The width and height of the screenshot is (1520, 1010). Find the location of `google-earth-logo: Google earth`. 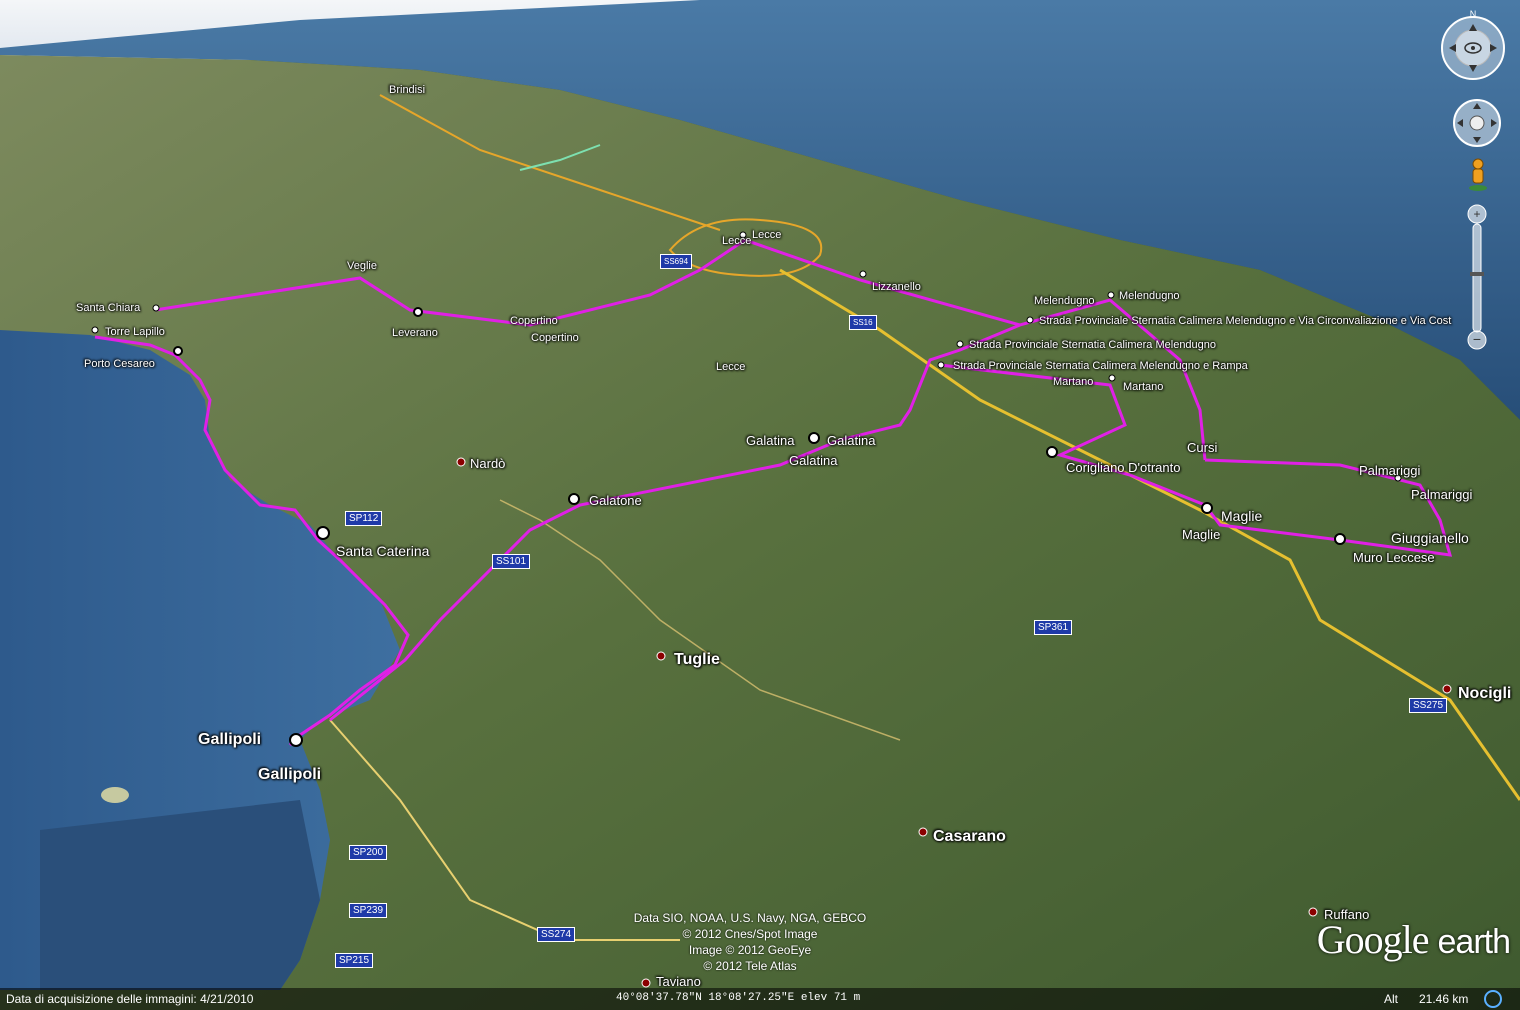

google-earth-logo: Google earth is located at coordinates (1413, 939).